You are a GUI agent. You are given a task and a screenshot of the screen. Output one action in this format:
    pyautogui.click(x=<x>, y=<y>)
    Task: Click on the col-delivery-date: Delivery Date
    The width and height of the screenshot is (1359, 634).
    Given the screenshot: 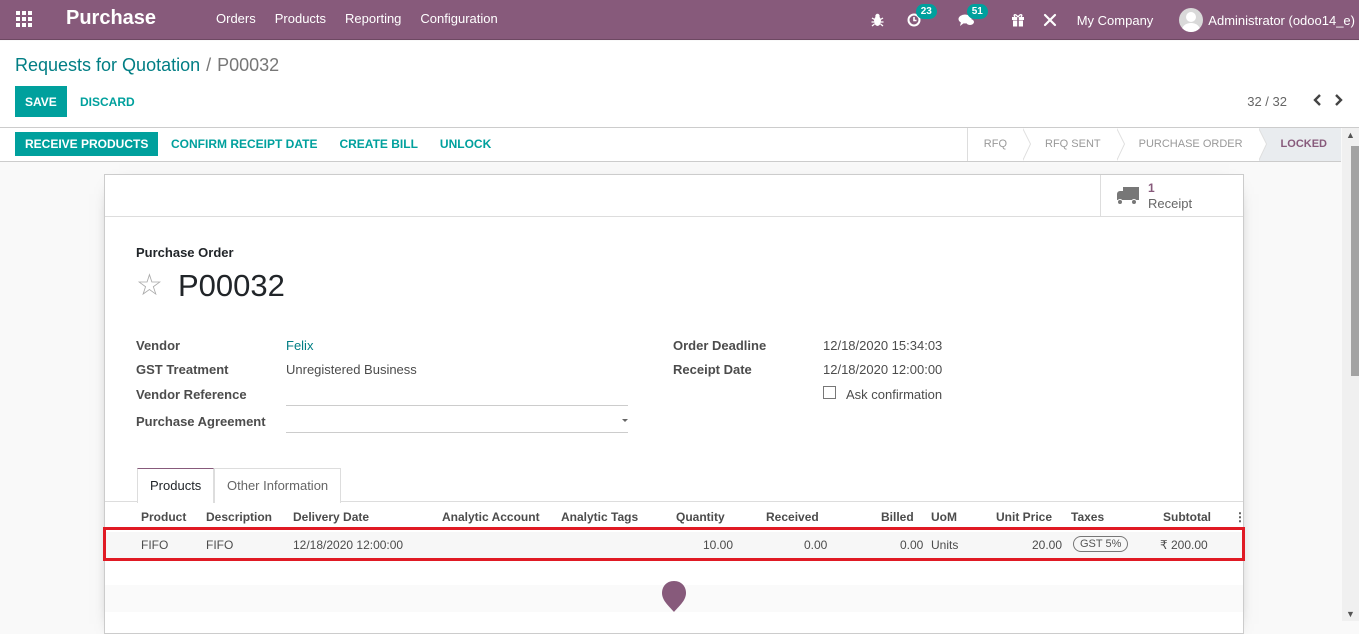 What is the action you would take?
    pyautogui.click(x=331, y=517)
    